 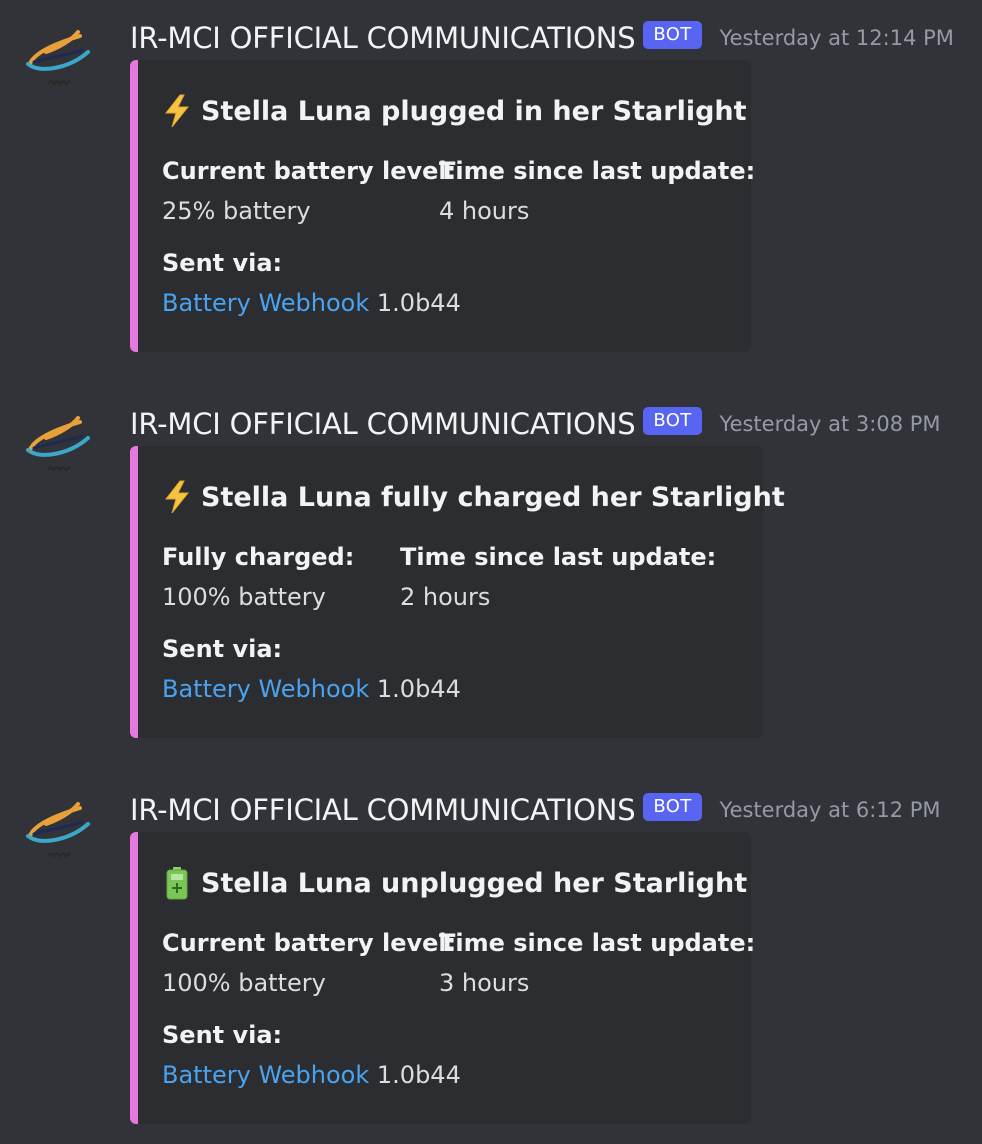 What do you see at coordinates (558, 577) in the screenshot?
I see `embed-field: Time since last update: 2 hours` at bounding box center [558, 577].